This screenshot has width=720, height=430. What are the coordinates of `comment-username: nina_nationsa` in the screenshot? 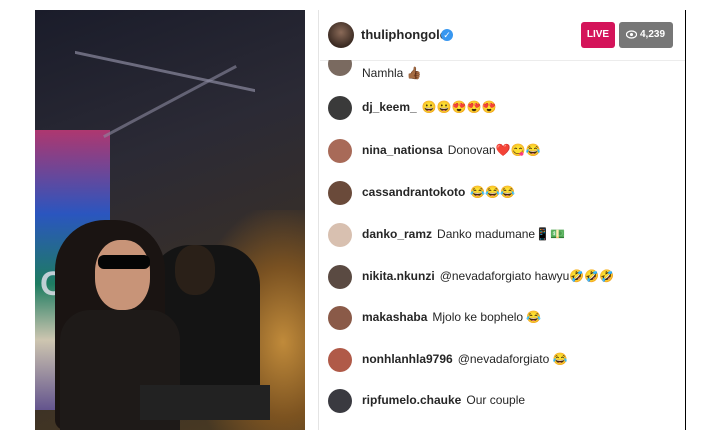 It's located at (402, 150).